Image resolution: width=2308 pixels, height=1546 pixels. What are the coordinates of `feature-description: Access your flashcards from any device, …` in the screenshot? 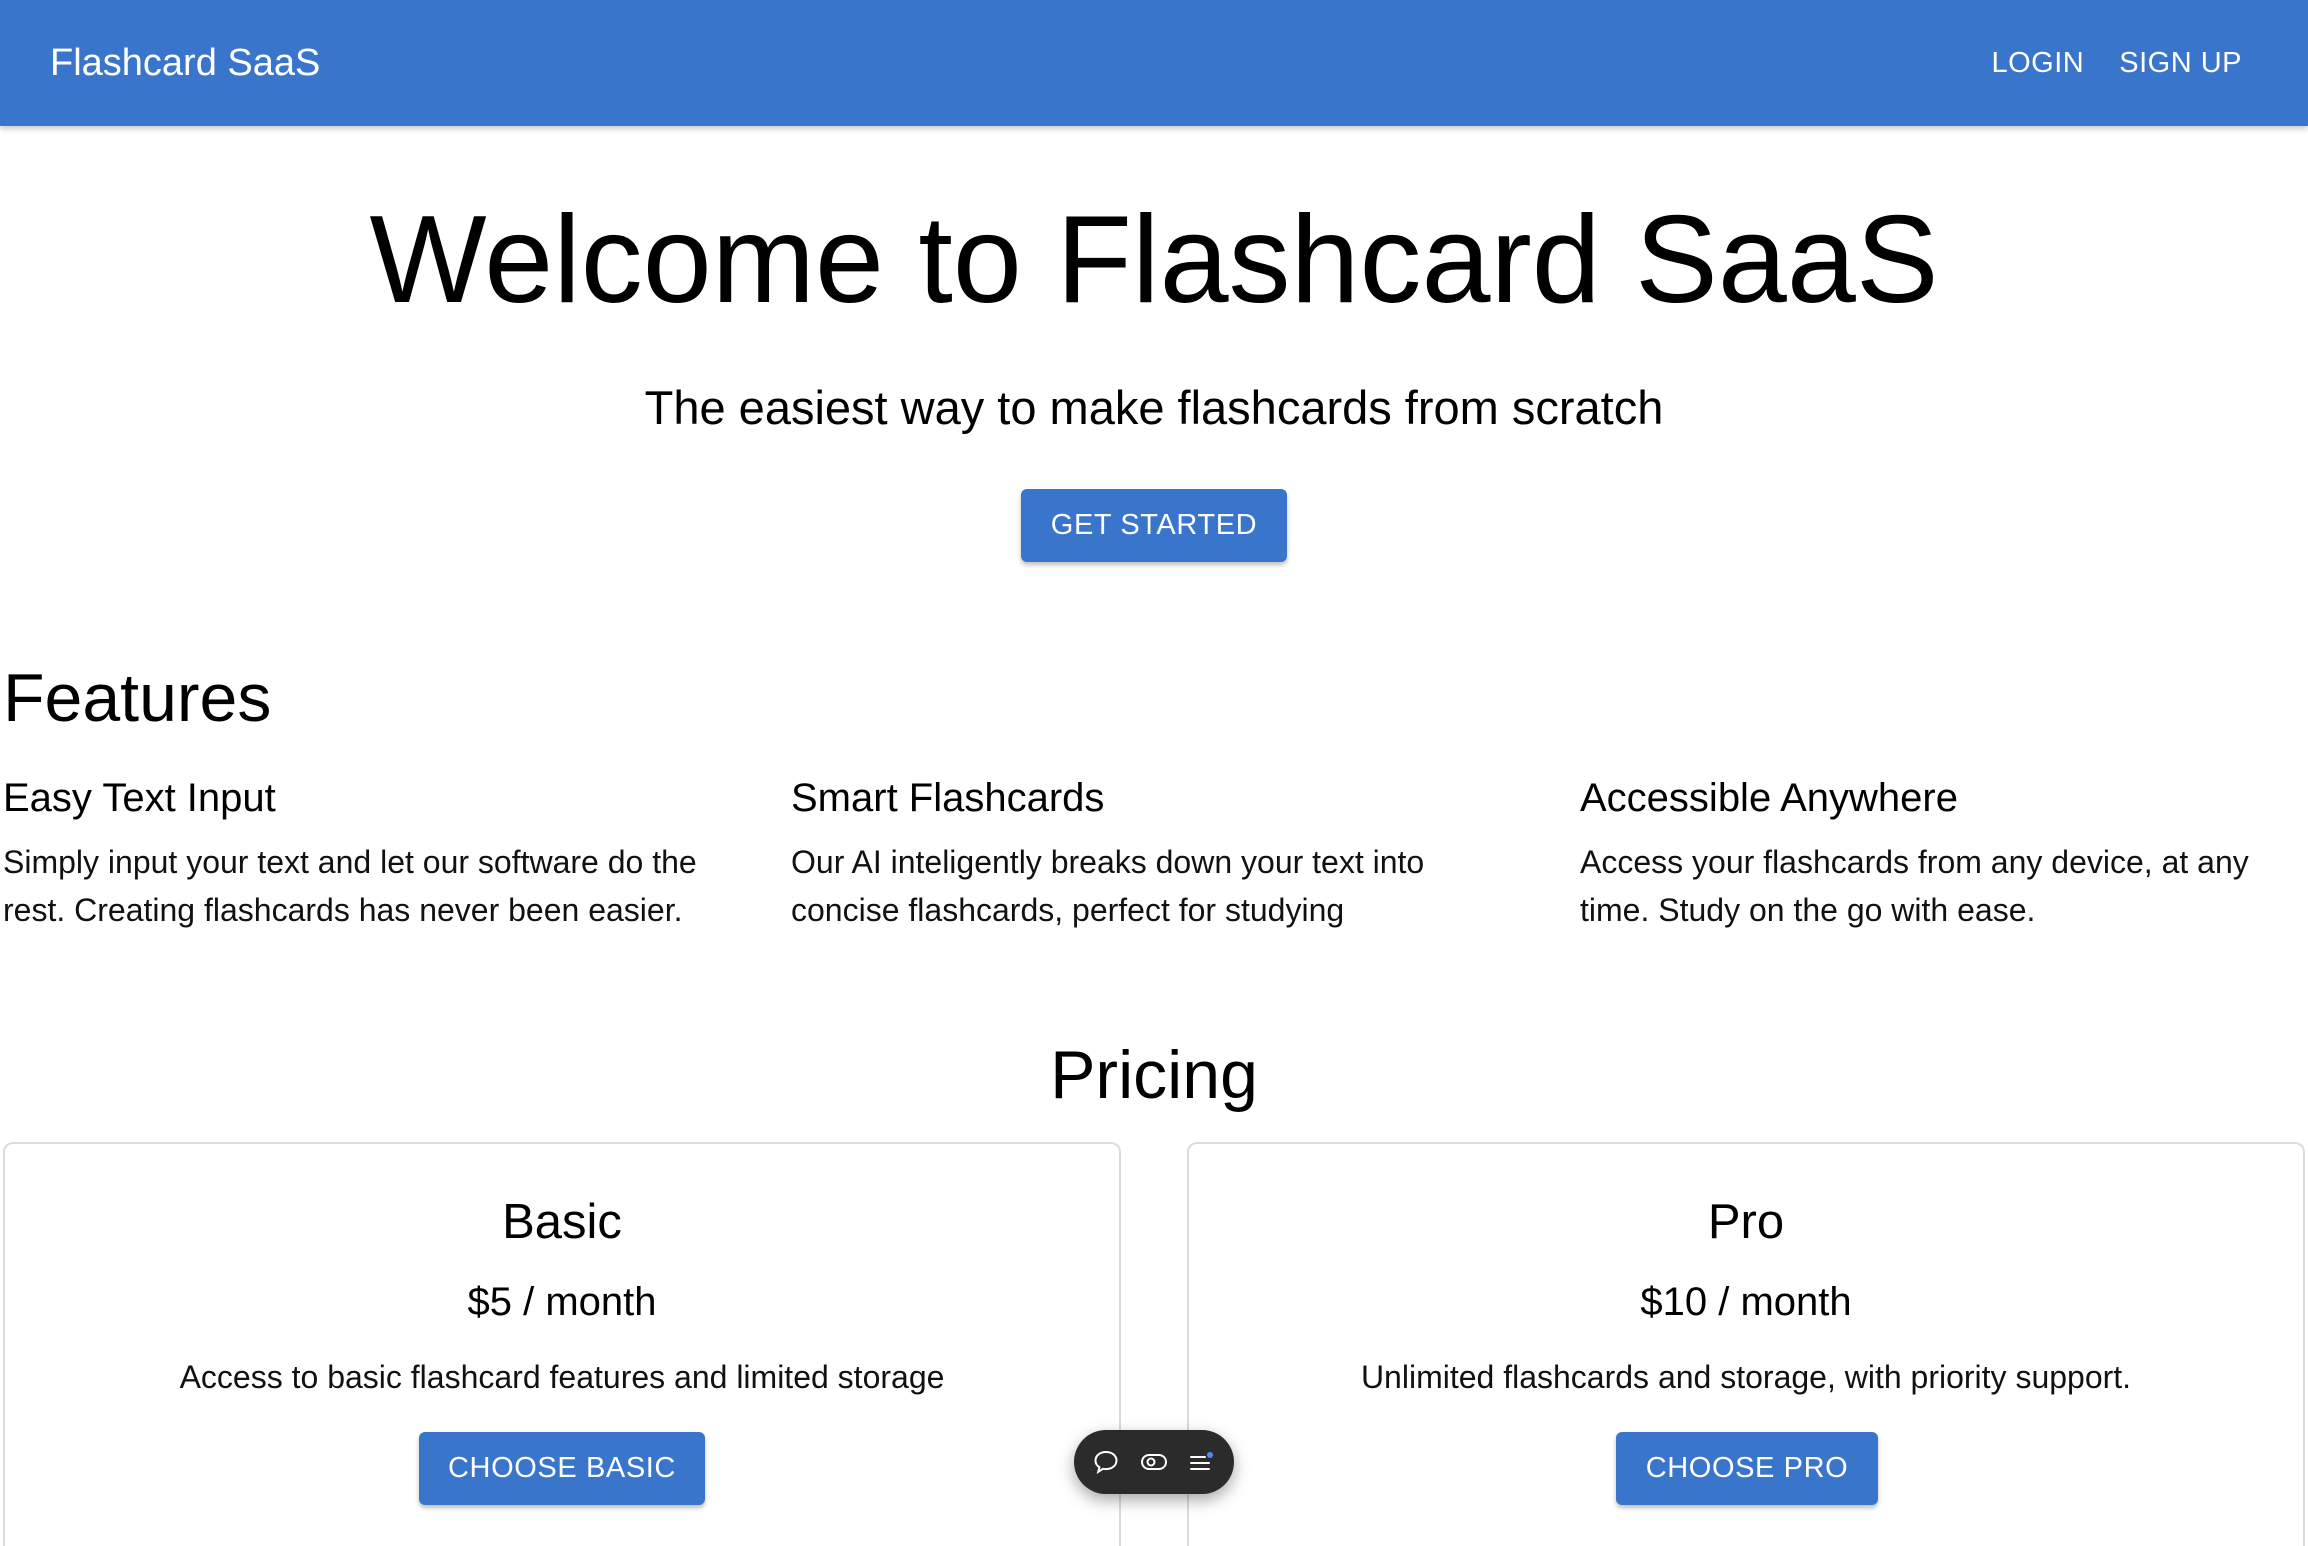 It's located at (1914, 886).